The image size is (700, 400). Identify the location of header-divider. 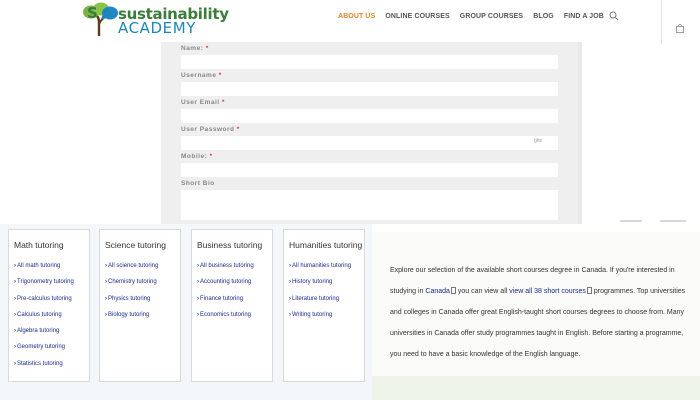
(661, 22).